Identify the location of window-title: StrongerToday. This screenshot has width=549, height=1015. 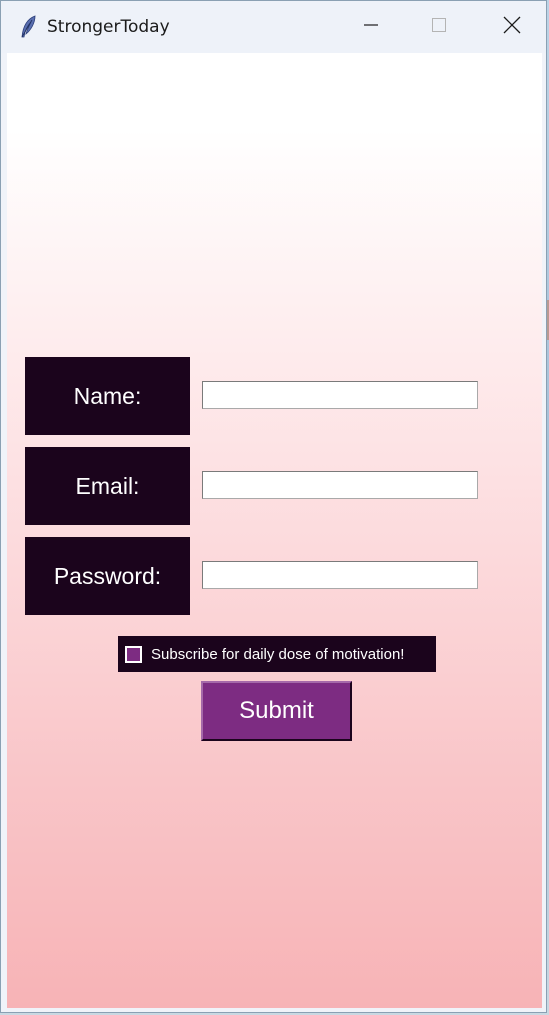
(108, 27).